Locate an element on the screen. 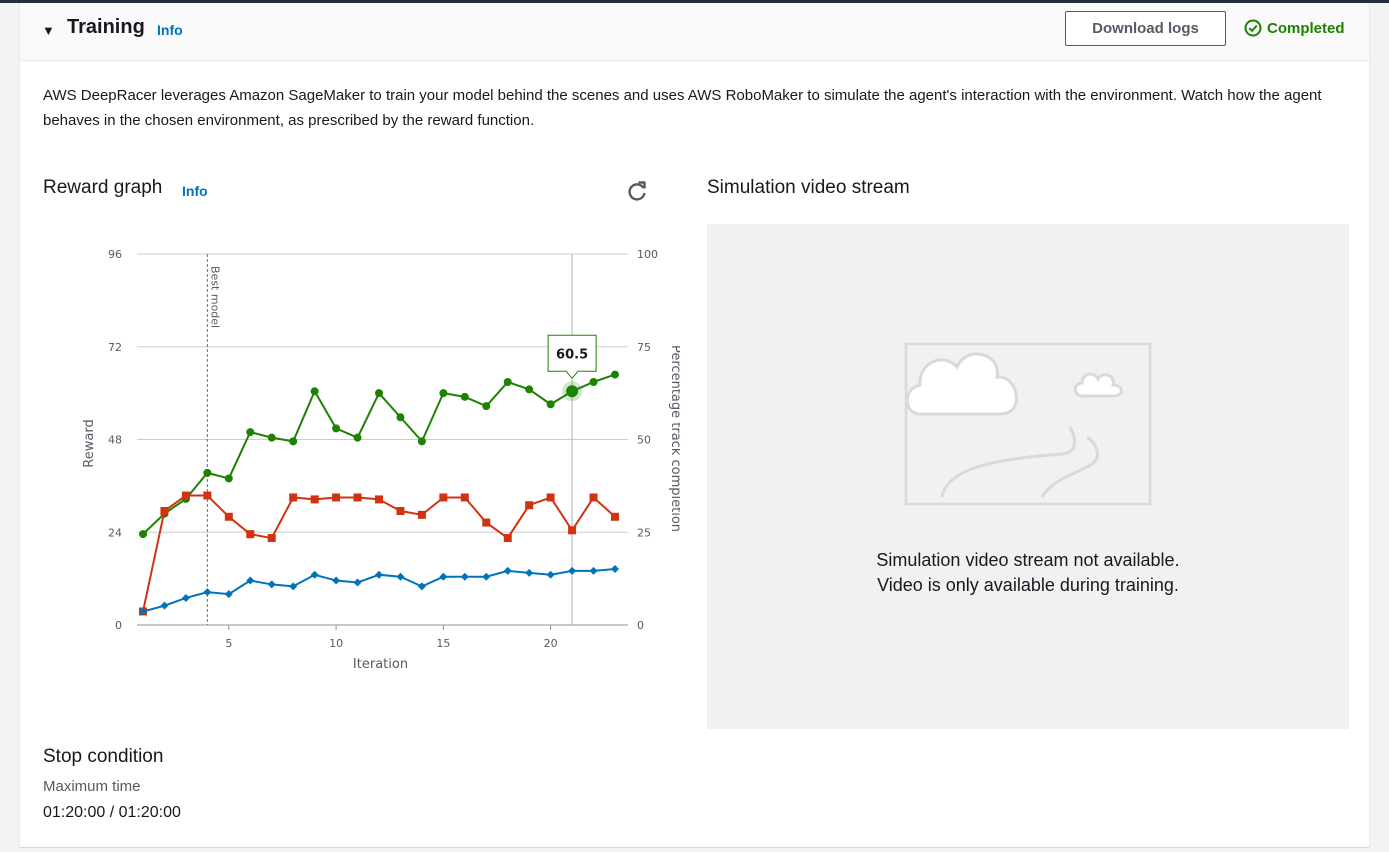 Image resolution: width=1389 pixels, height=852 pixels. x-tick-label: 5 is located at coordinates (228, 643).